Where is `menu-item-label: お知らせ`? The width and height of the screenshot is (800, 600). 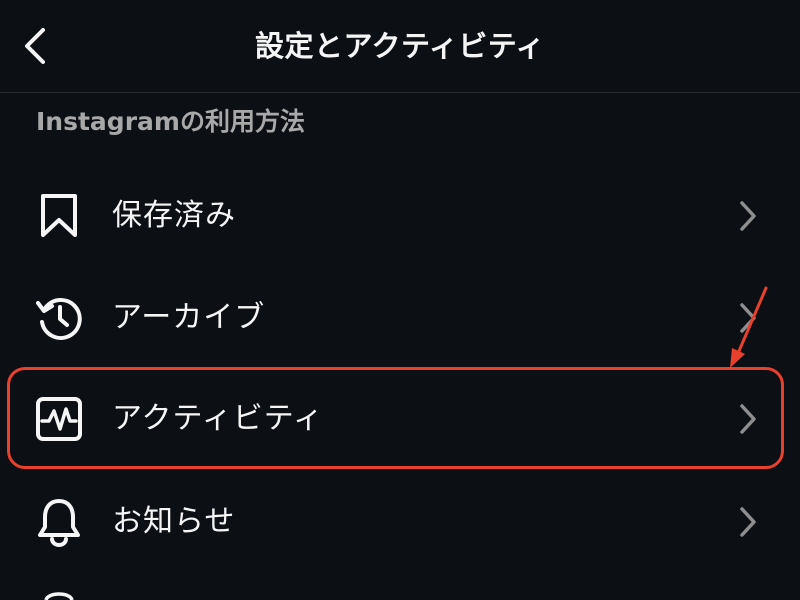 menu-item-label: お知らせ is located at coordinates (174, 521).